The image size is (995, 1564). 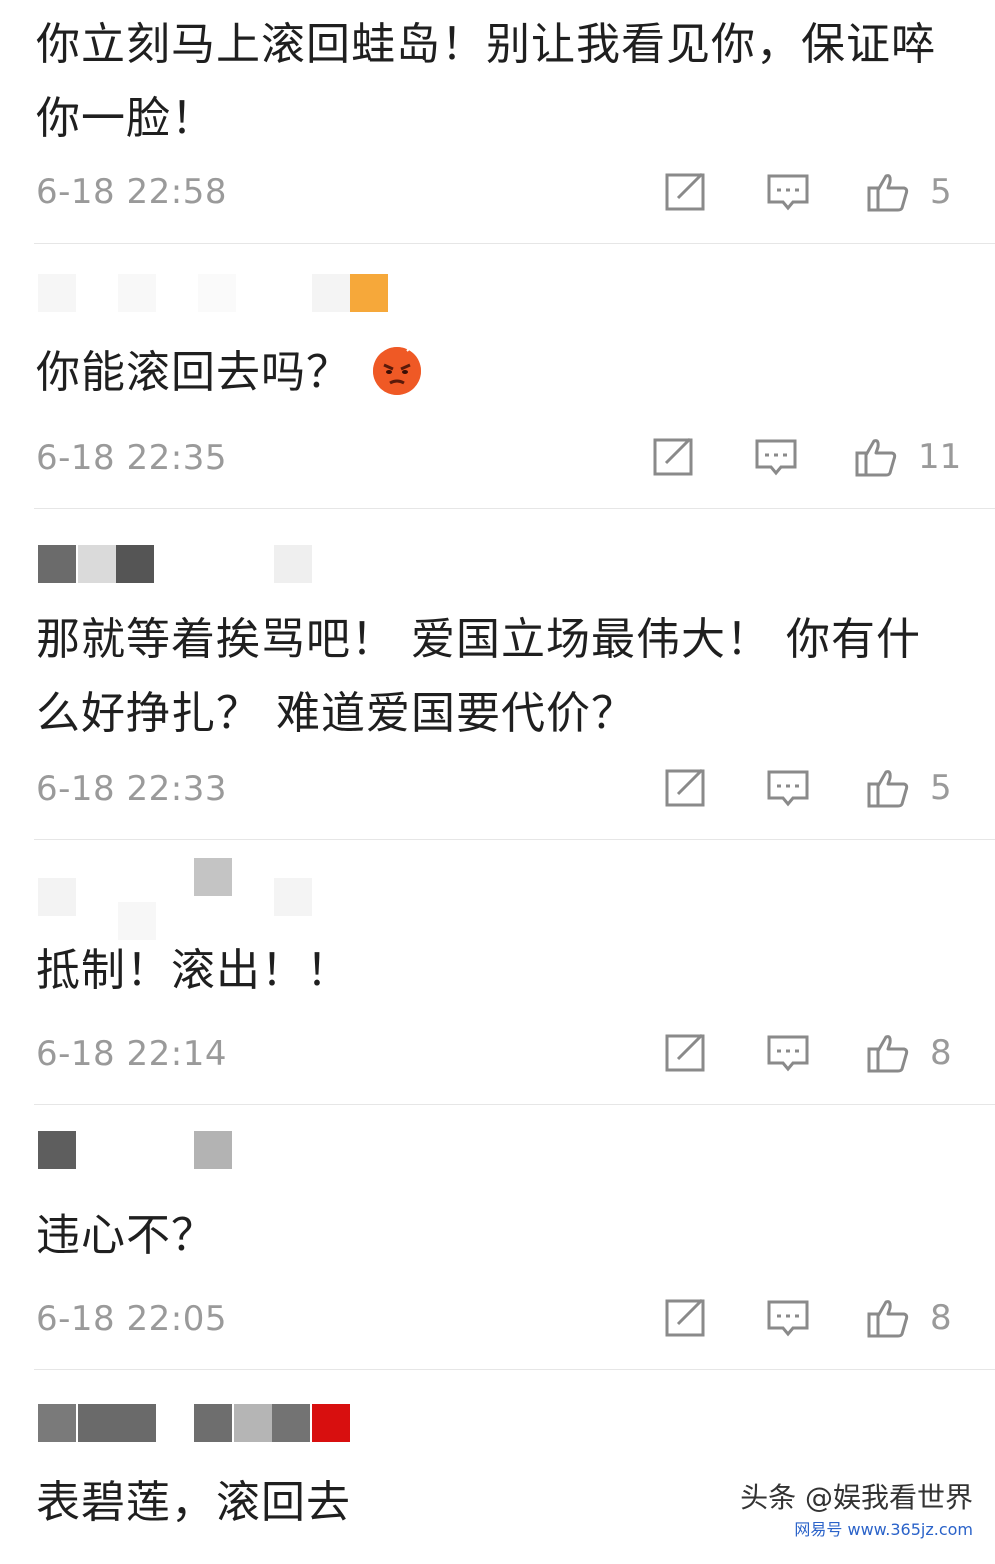 What do you see at coordinates (496, 373) in the screenshot?
I see `comment-text-row: 你能滚回去吗？` at bounding box center [496, 373].